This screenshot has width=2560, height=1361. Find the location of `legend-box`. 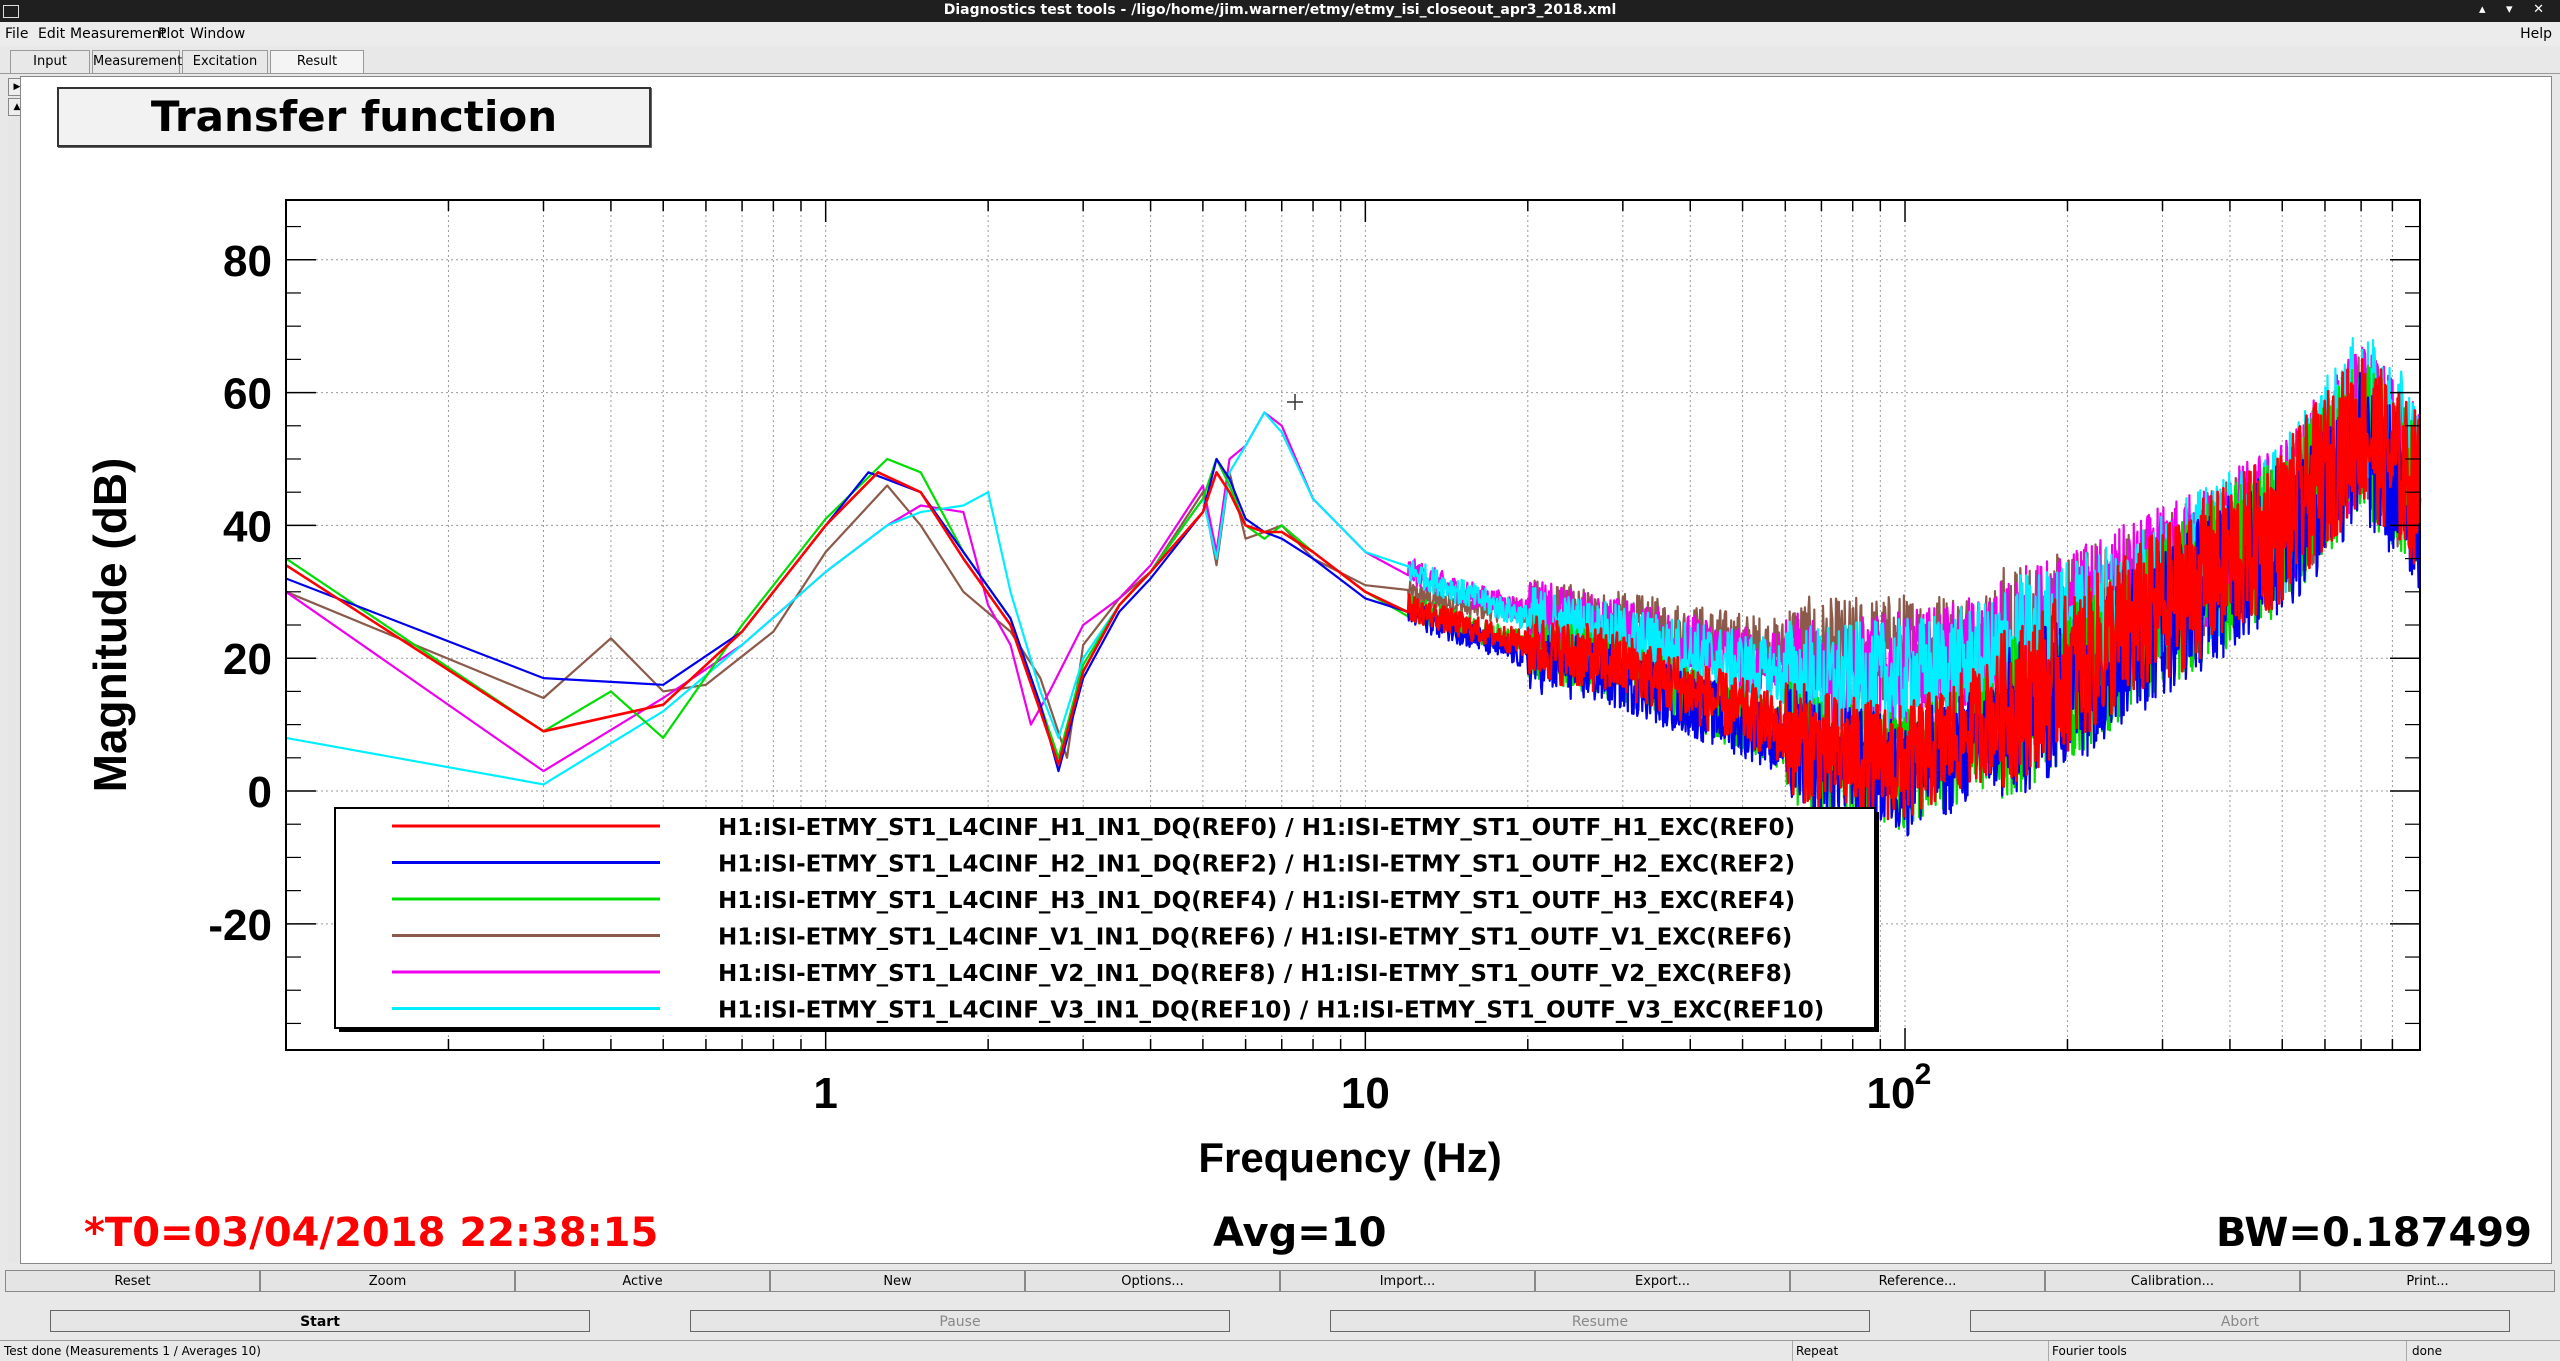

legend-box is located at coordinates (1105, 918).